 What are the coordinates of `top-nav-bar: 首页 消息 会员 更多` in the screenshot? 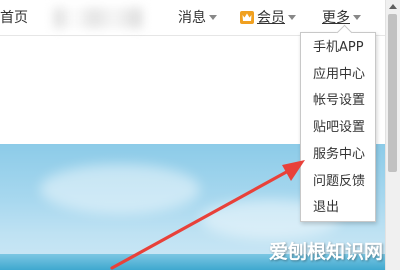 It's located at (193, 18).